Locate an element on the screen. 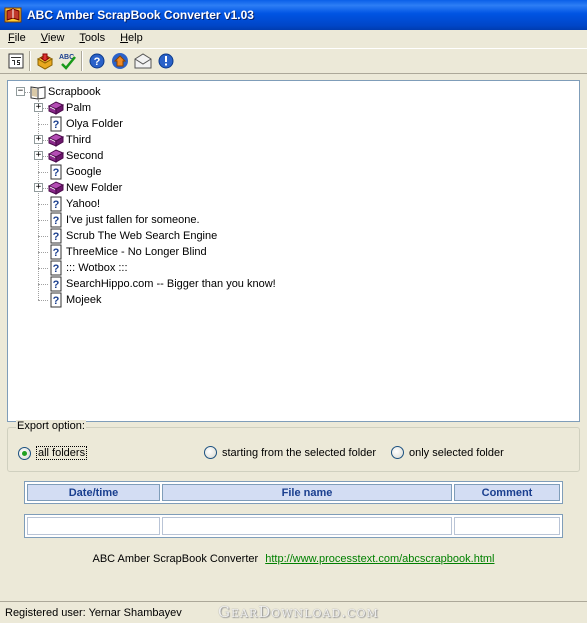 The width and height of the screenshot is (587, 623). tree-folder: New Folder is located at coordinates (86, 188).